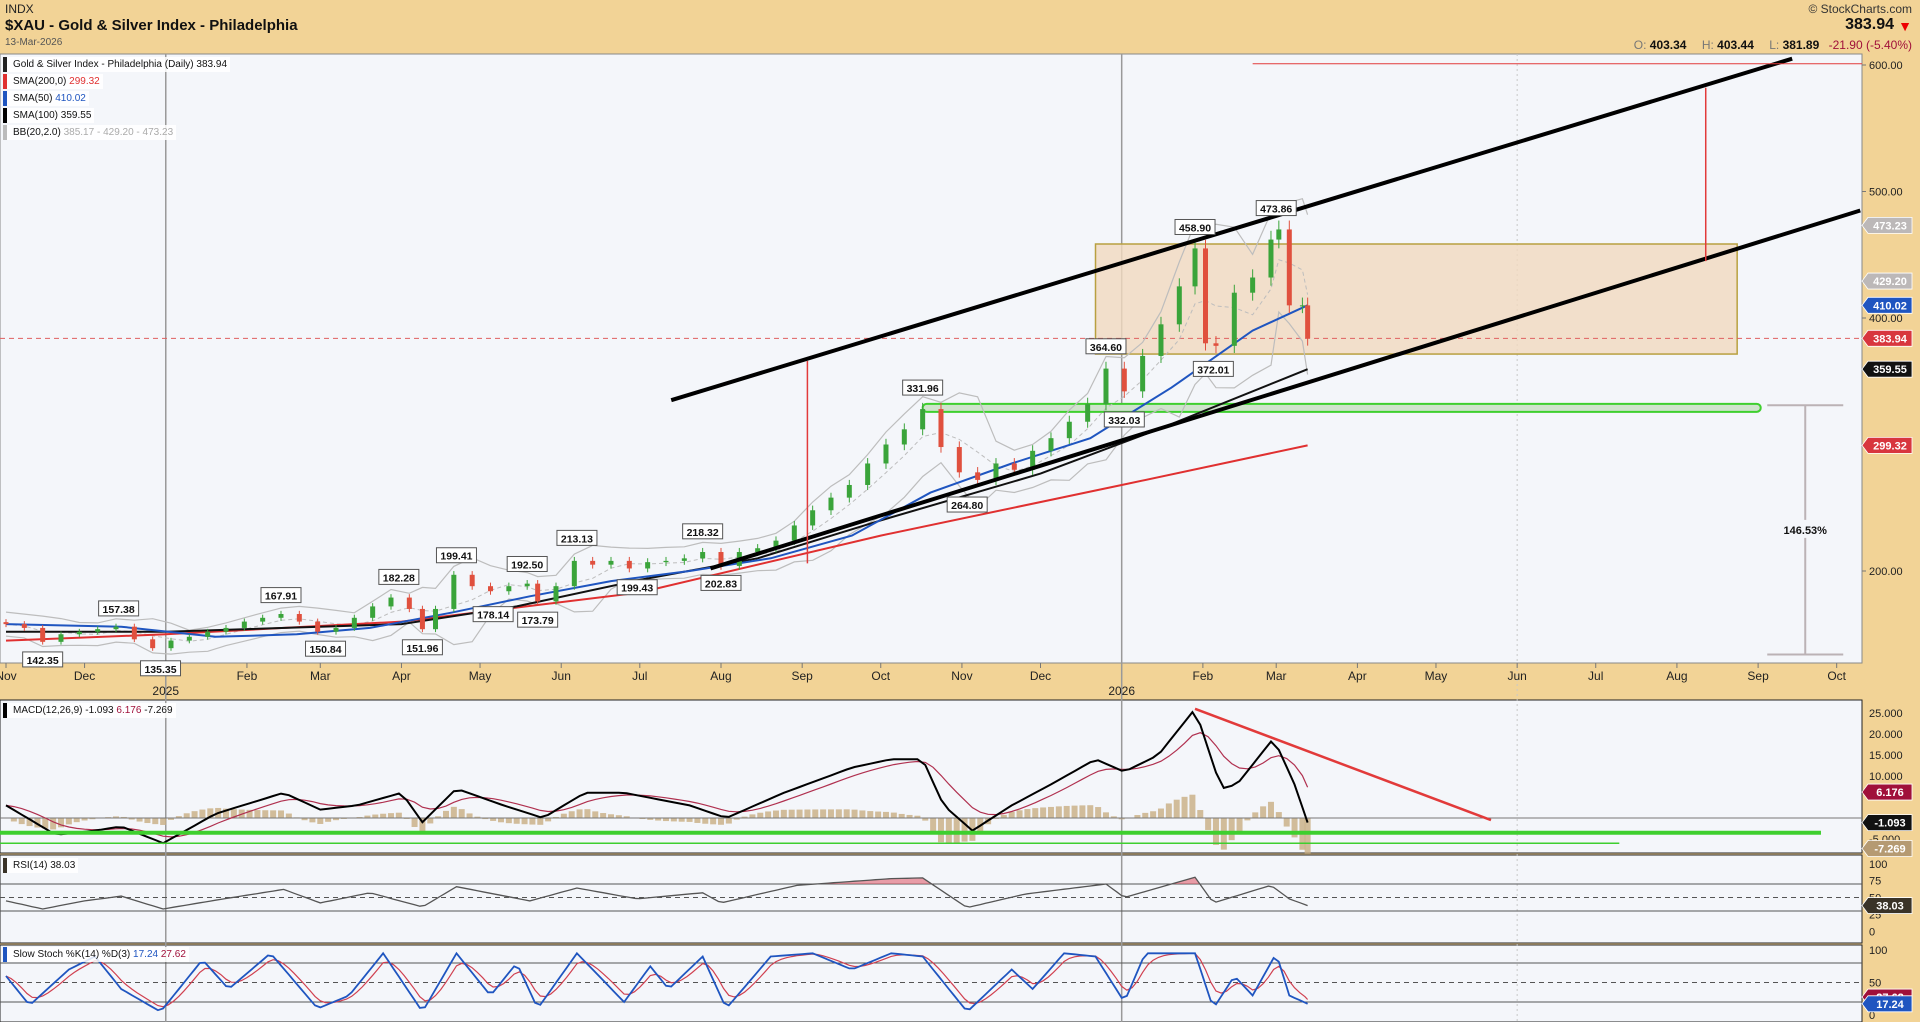 The width and height of the screenshot is (1920, 1022). Describe the element at coordinates (1106, 346) in the screenshot. I see `price-pivot-label: 364.60` at that location.